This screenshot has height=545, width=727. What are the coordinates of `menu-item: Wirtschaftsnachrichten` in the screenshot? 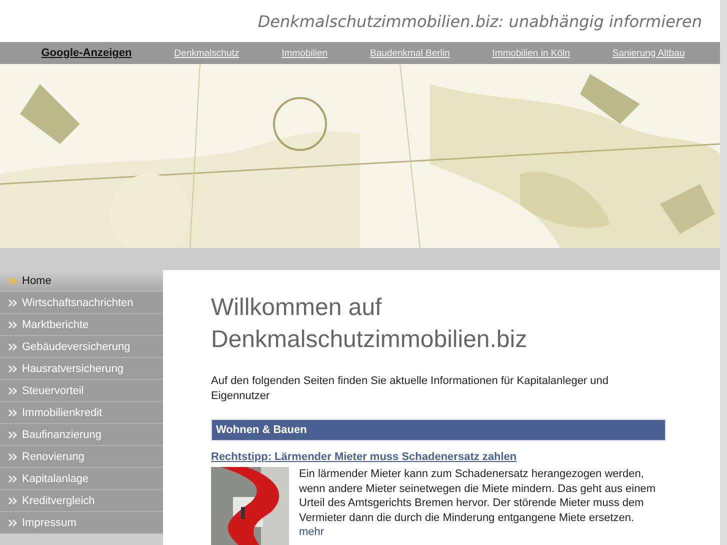 It's located at (81, 303).